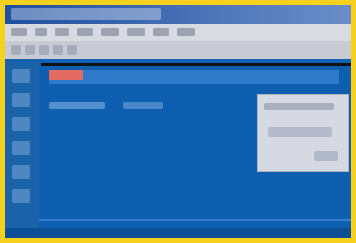  What do you see at coordinates (66, 75) in the screenshot?
I see `accent-tab` at bounding box center [66, 75].